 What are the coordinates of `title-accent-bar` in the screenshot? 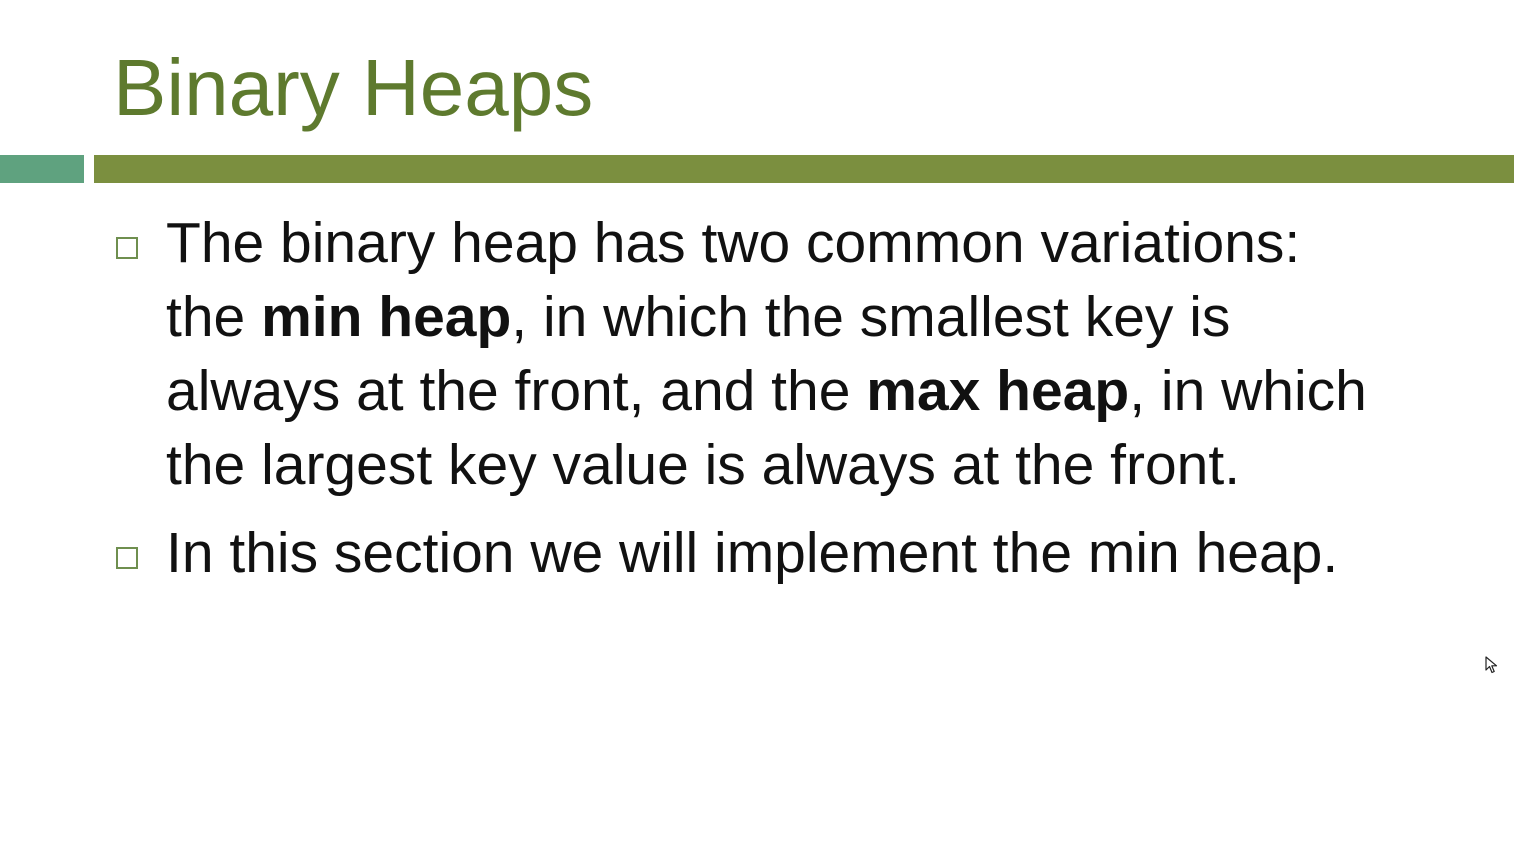 It's located at (804, 169).